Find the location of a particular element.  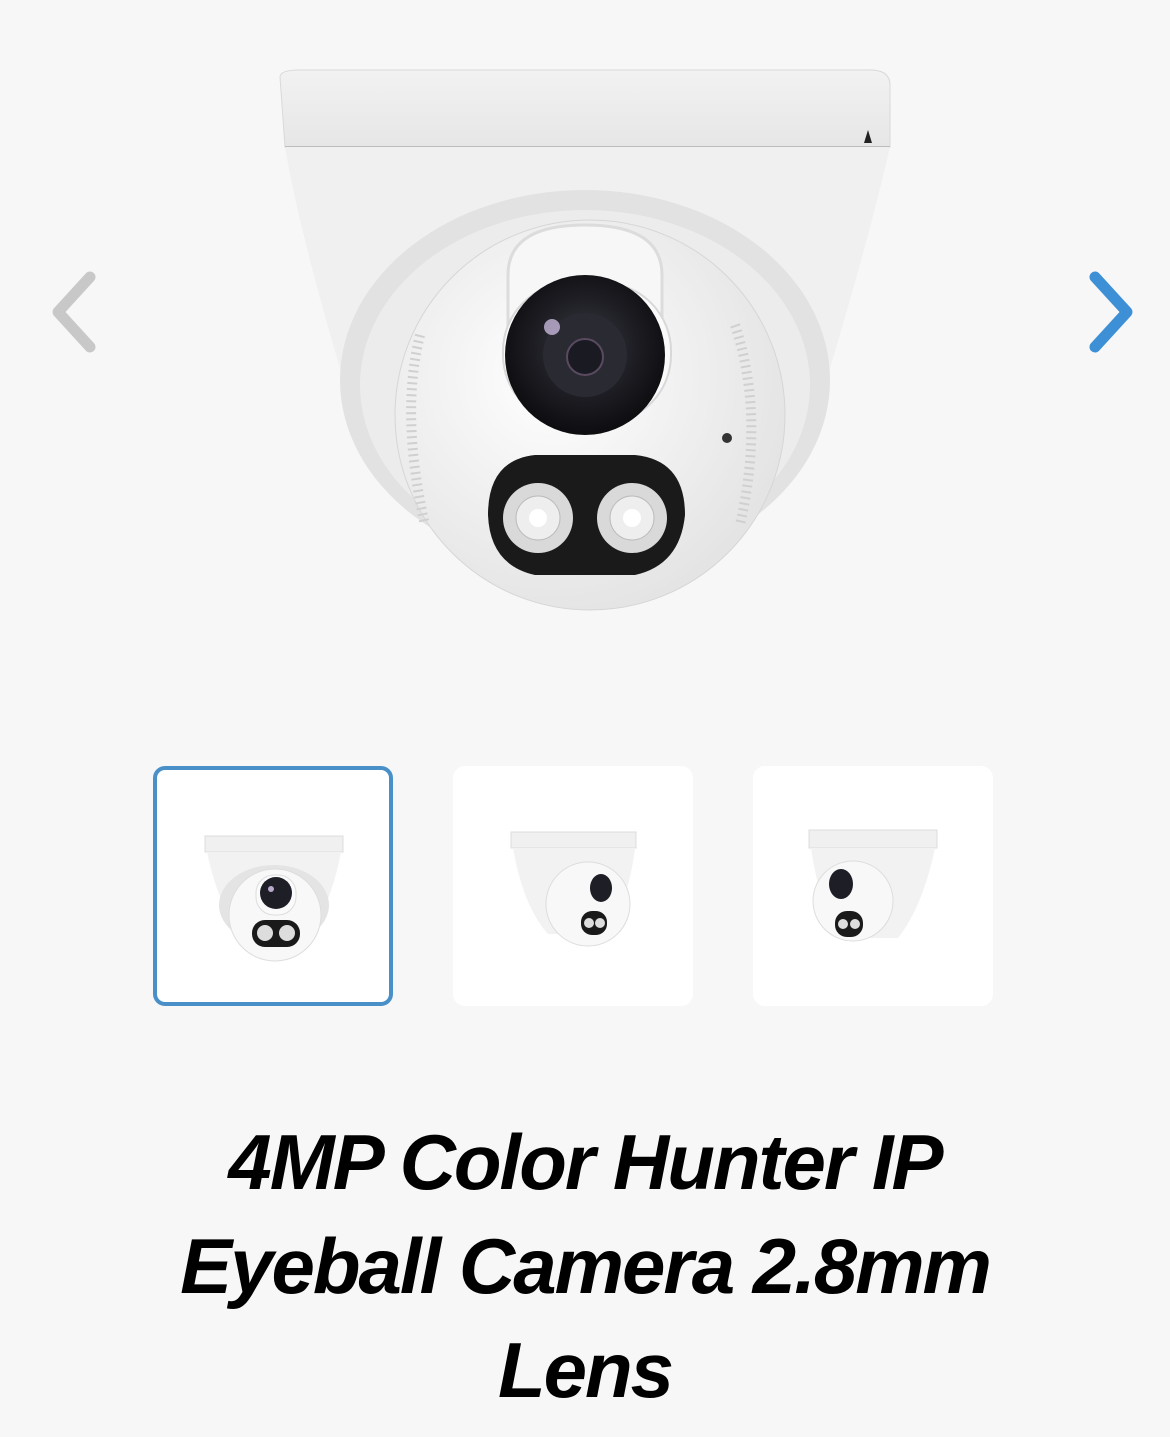

product-title-line: Eyeball Camera 2.8mm is located at coordinates (586, 1266).